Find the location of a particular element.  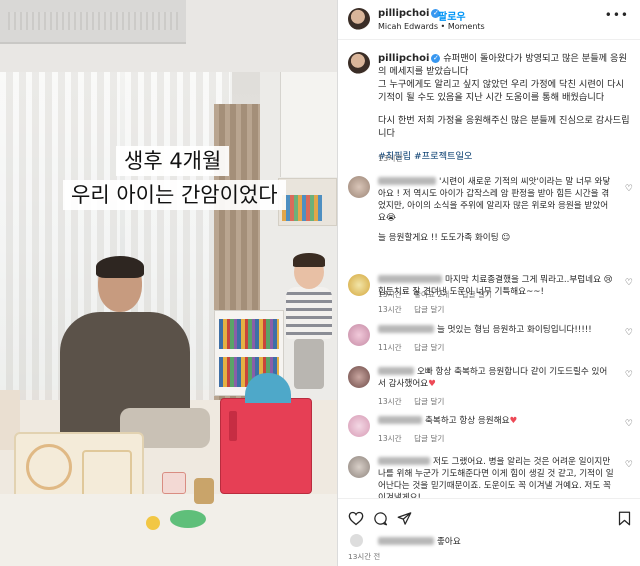

more-horizontal-icon: ••• is located at coordinates (617, 15).